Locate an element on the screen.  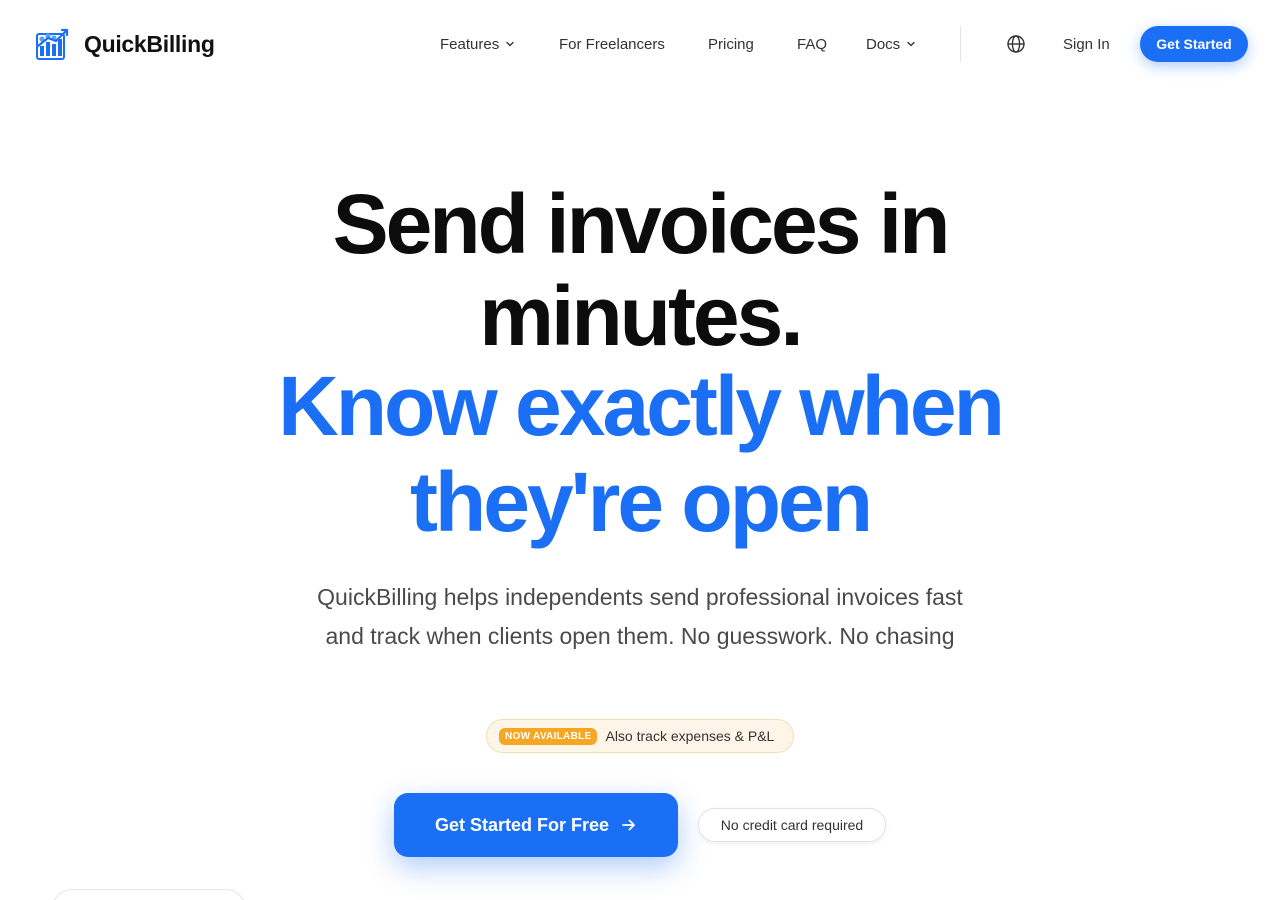
nav-label: Pricing is located at coordinates (731, 44).